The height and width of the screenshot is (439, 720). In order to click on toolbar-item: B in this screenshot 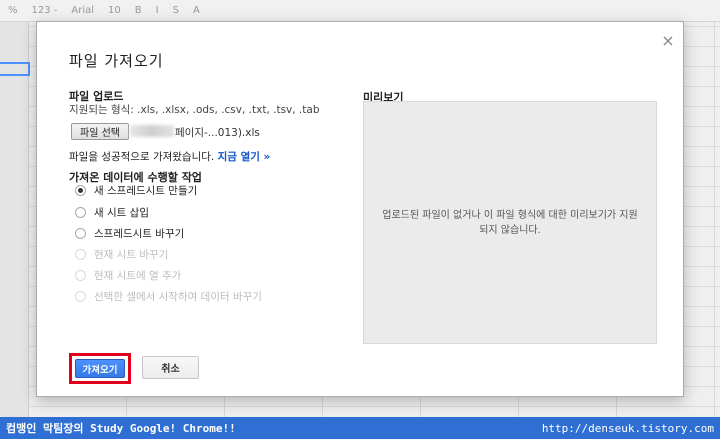, I will do `click(138, 10)`.